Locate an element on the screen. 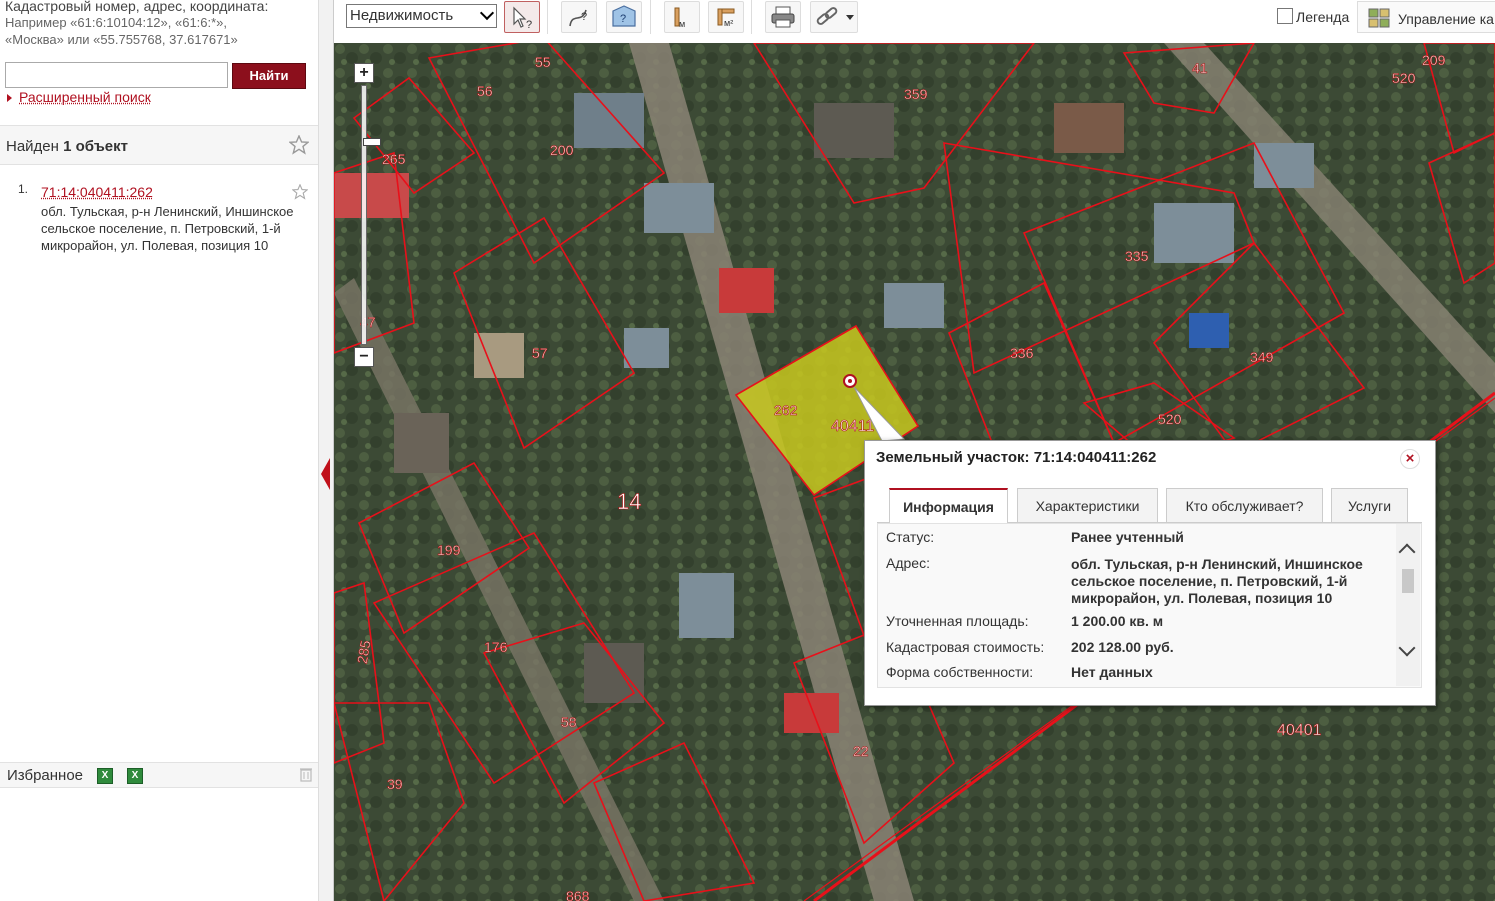 The image size is (1495, 901). parcel-label: 265 is located at coordinates (394, 159).